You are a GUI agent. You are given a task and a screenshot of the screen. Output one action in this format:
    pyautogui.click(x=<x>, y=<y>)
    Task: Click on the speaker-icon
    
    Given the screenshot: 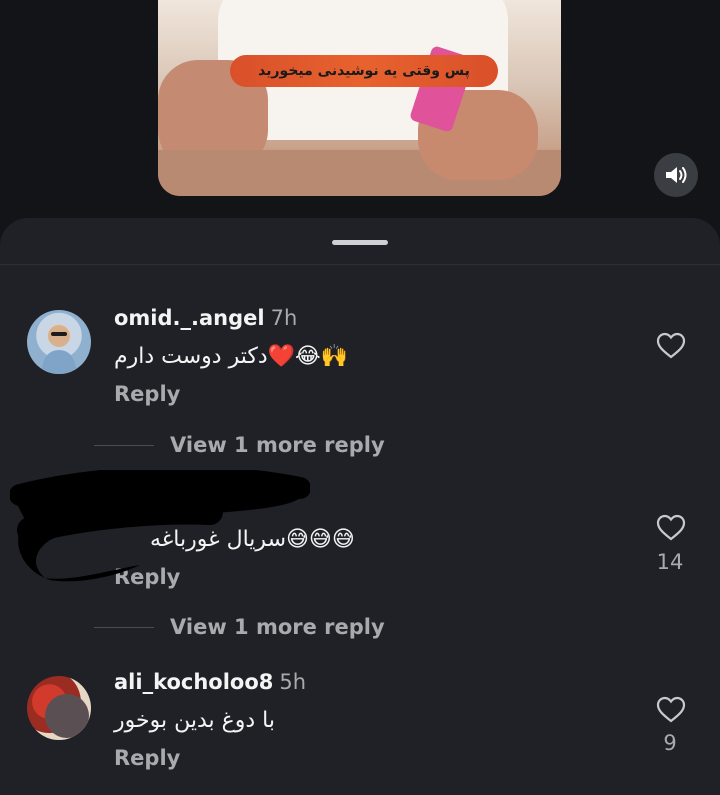 What is the action you would take?
    pyautogui.click(x=676, y=175)
    